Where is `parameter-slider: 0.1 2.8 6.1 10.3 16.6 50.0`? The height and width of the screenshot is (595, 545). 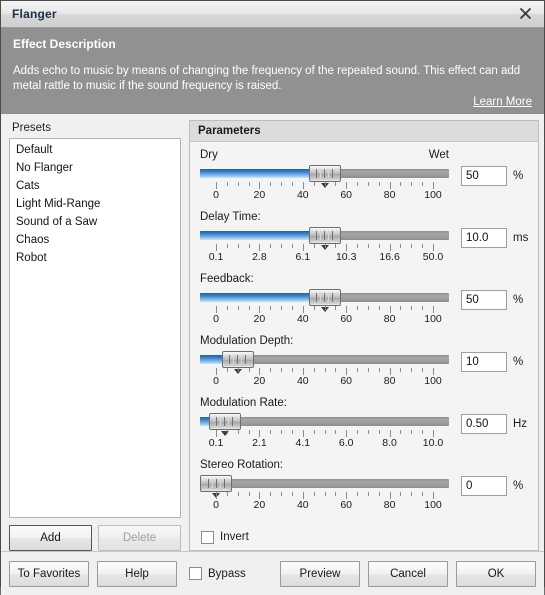 parameter-slider: 0.1 2.8 6.1 10.3 16.6 50.0 is located at coordinates (324, 245).